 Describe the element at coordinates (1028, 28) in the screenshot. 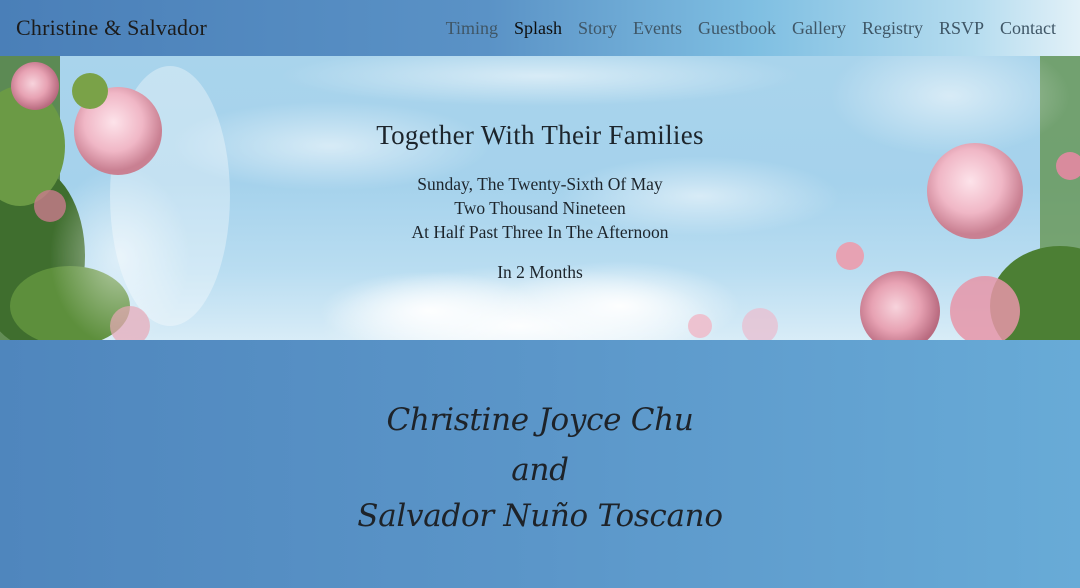

I see `nav-item-contact: Contact` at that location.